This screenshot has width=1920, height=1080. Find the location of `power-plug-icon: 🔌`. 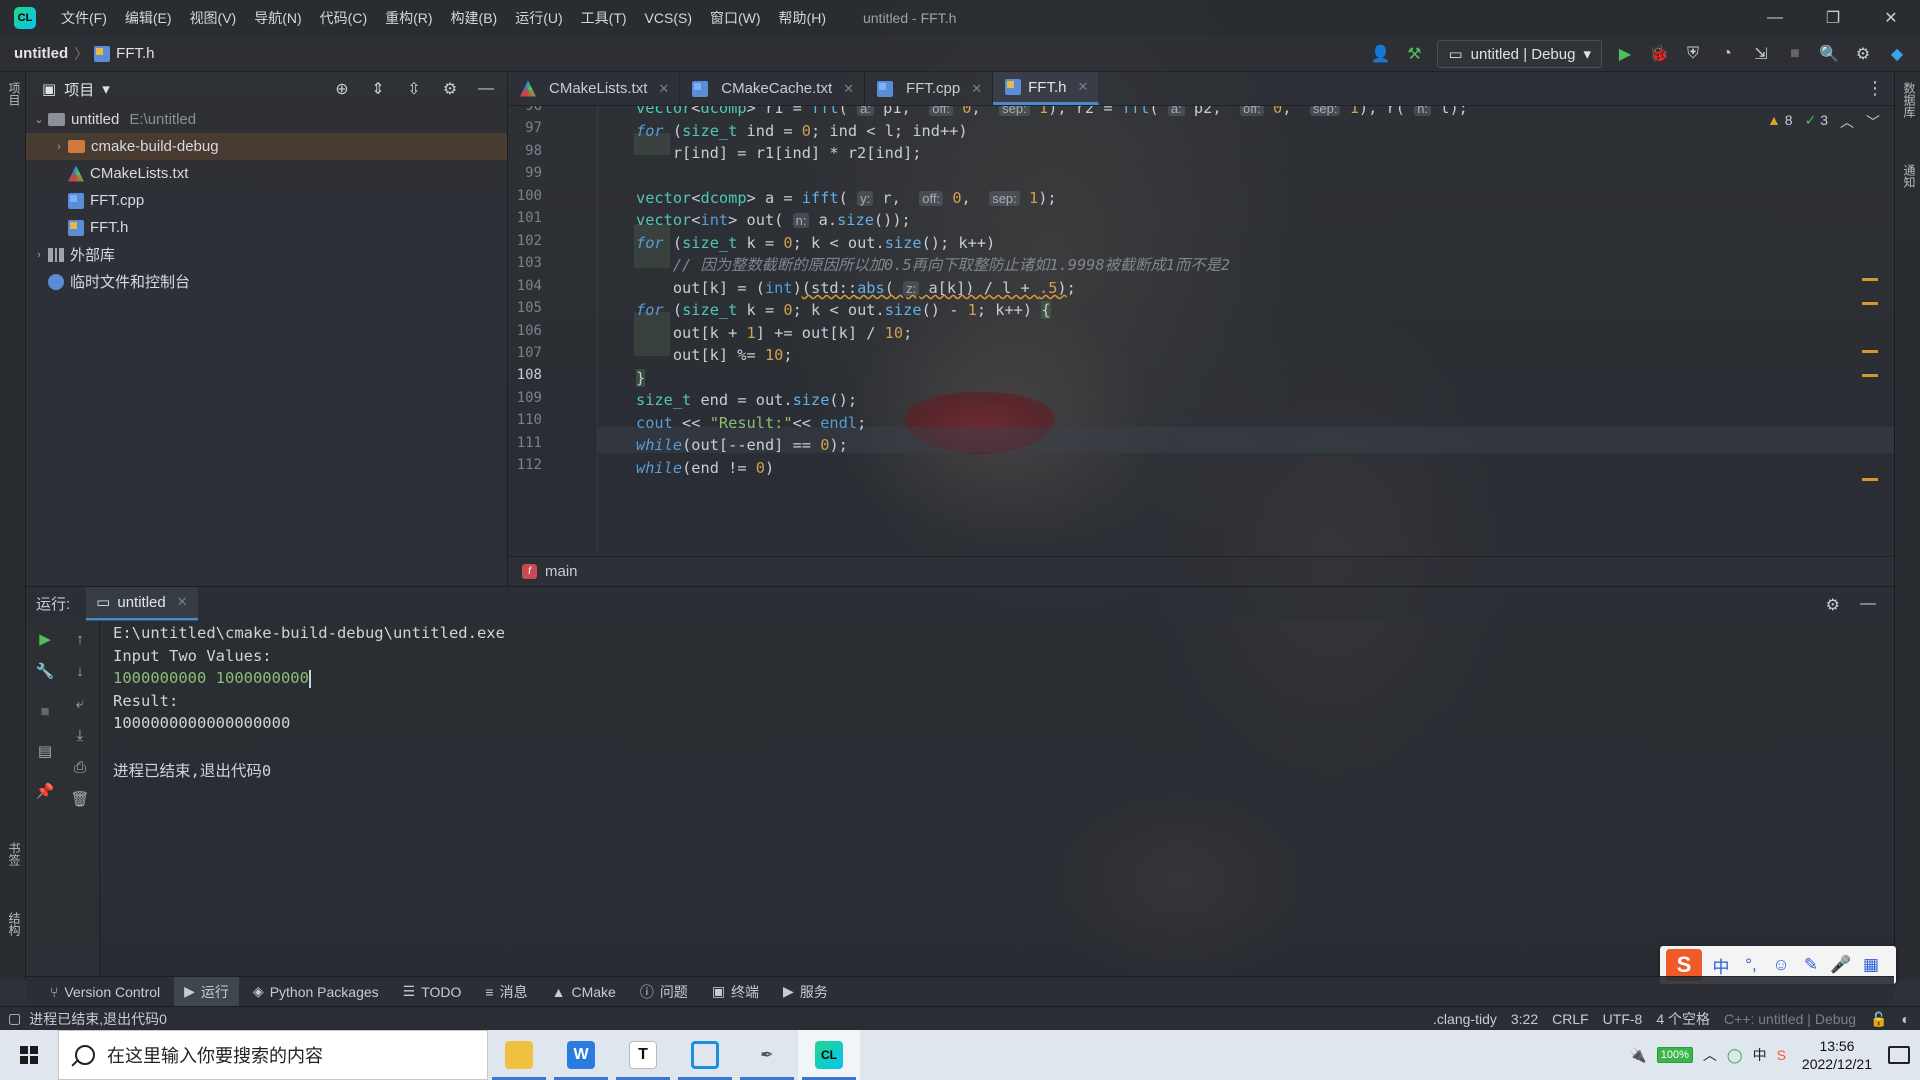

power-plug-icon: 🔌 is located at coordinates (1637, 1055).